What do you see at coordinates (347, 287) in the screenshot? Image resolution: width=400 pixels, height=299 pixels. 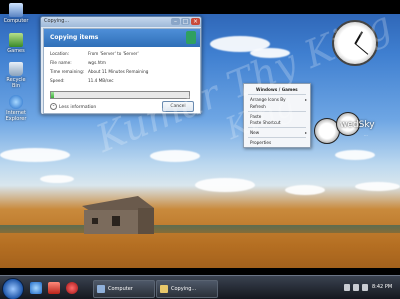 I see `network-icon` at bounding box center [347, 287].